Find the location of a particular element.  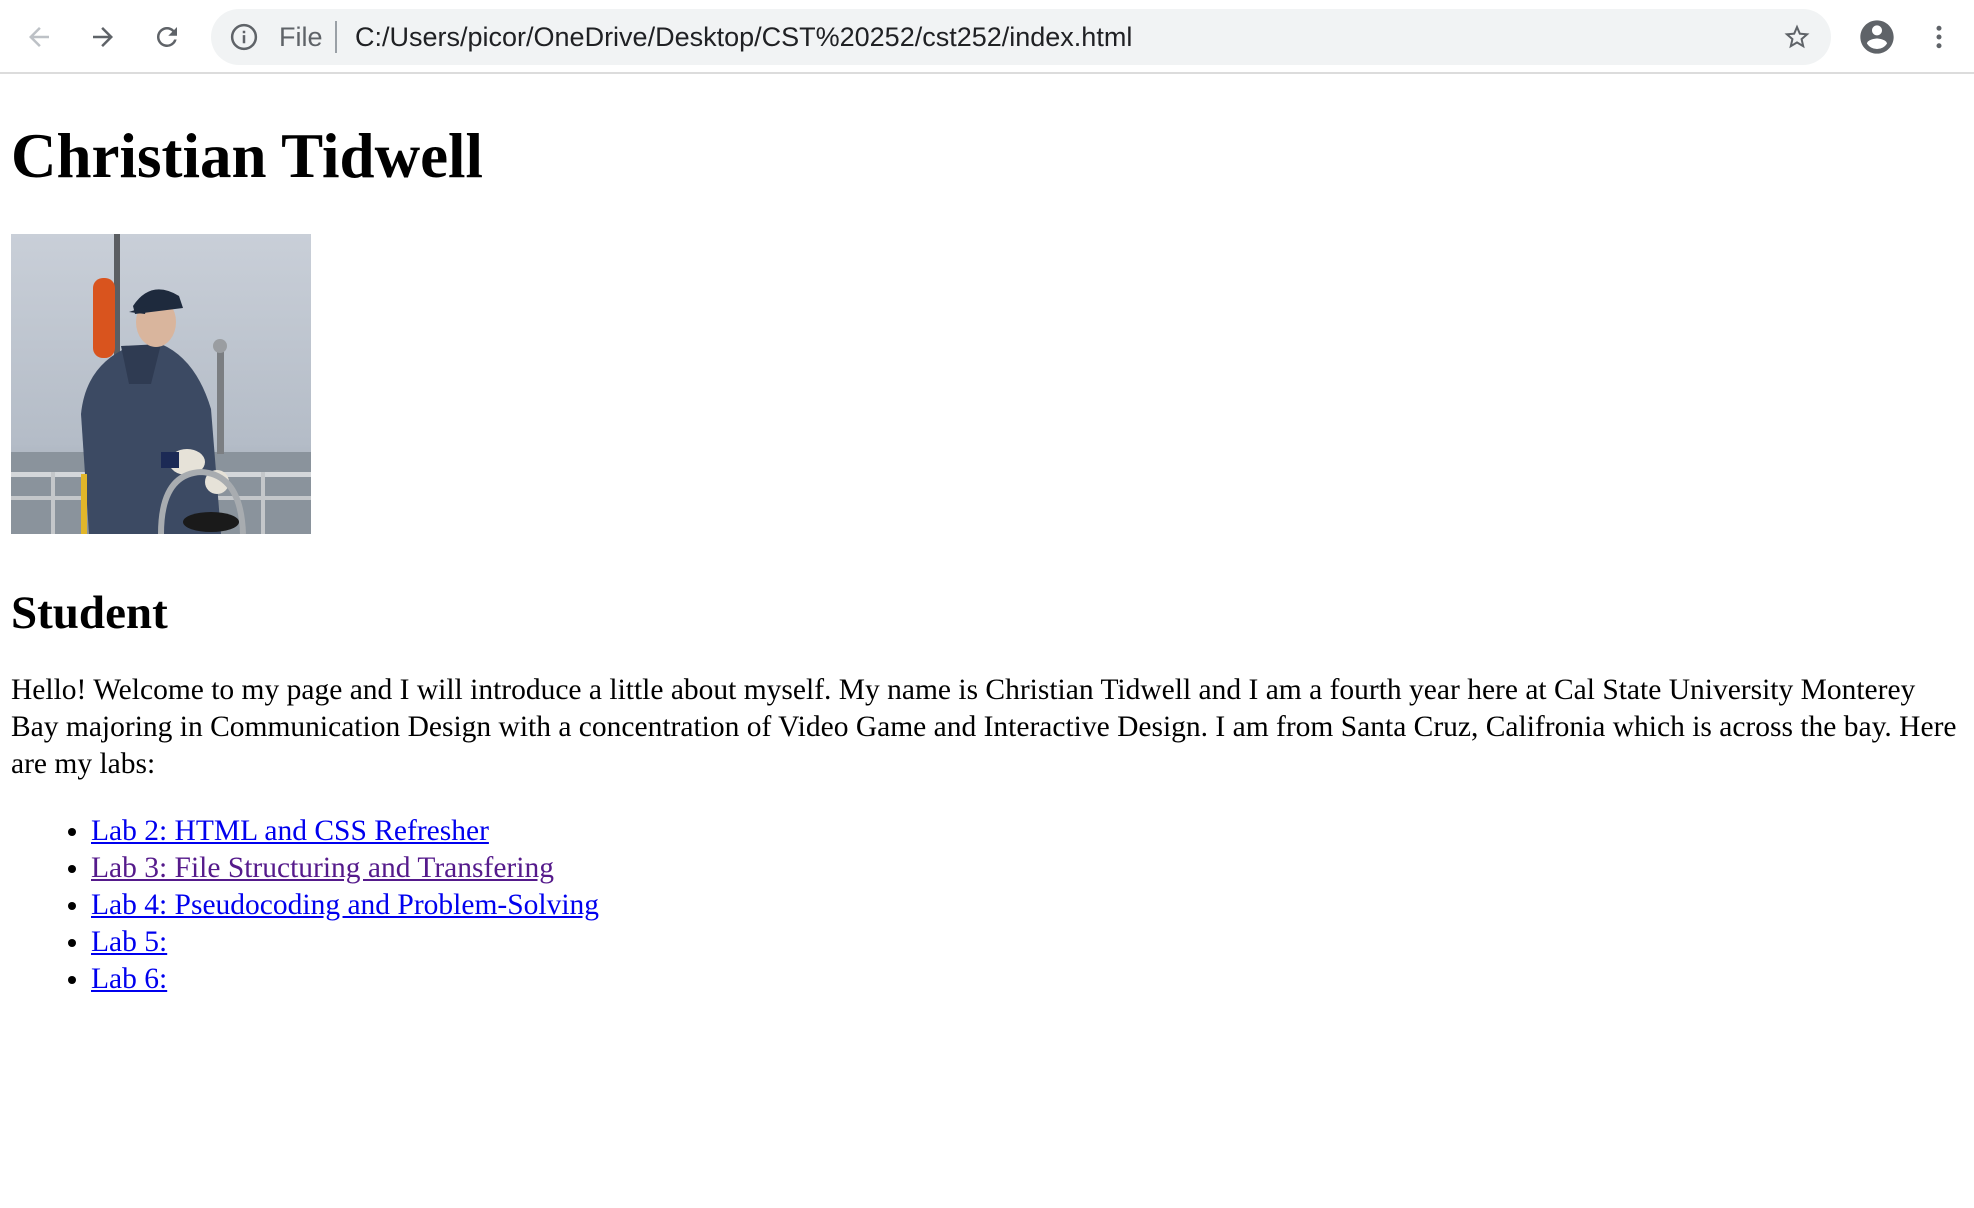

page-title: Christian Tidwell is located at coordinates (247, 156).